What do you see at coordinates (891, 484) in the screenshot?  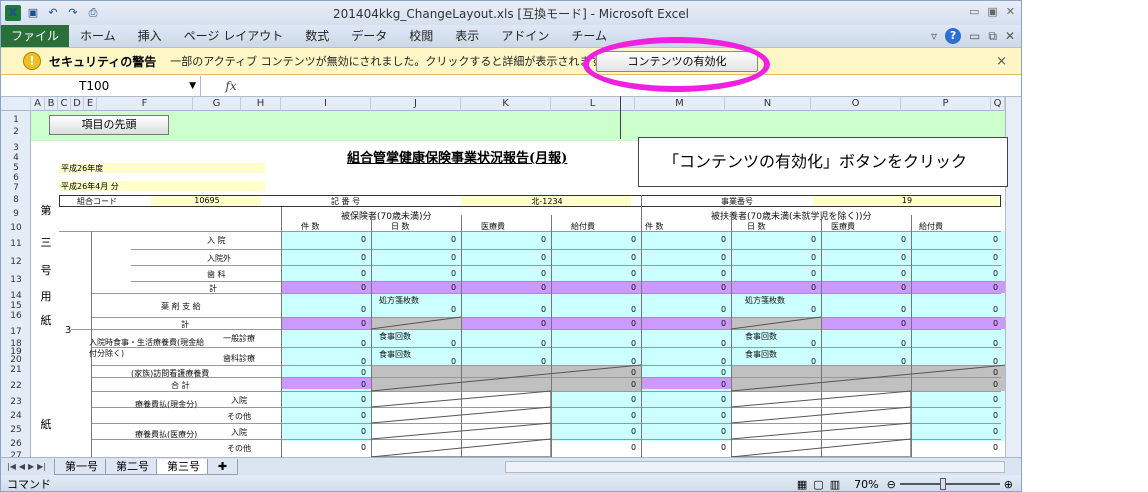 I see `zoom-out-icon: ⊖` at bounding box center [891, 484].